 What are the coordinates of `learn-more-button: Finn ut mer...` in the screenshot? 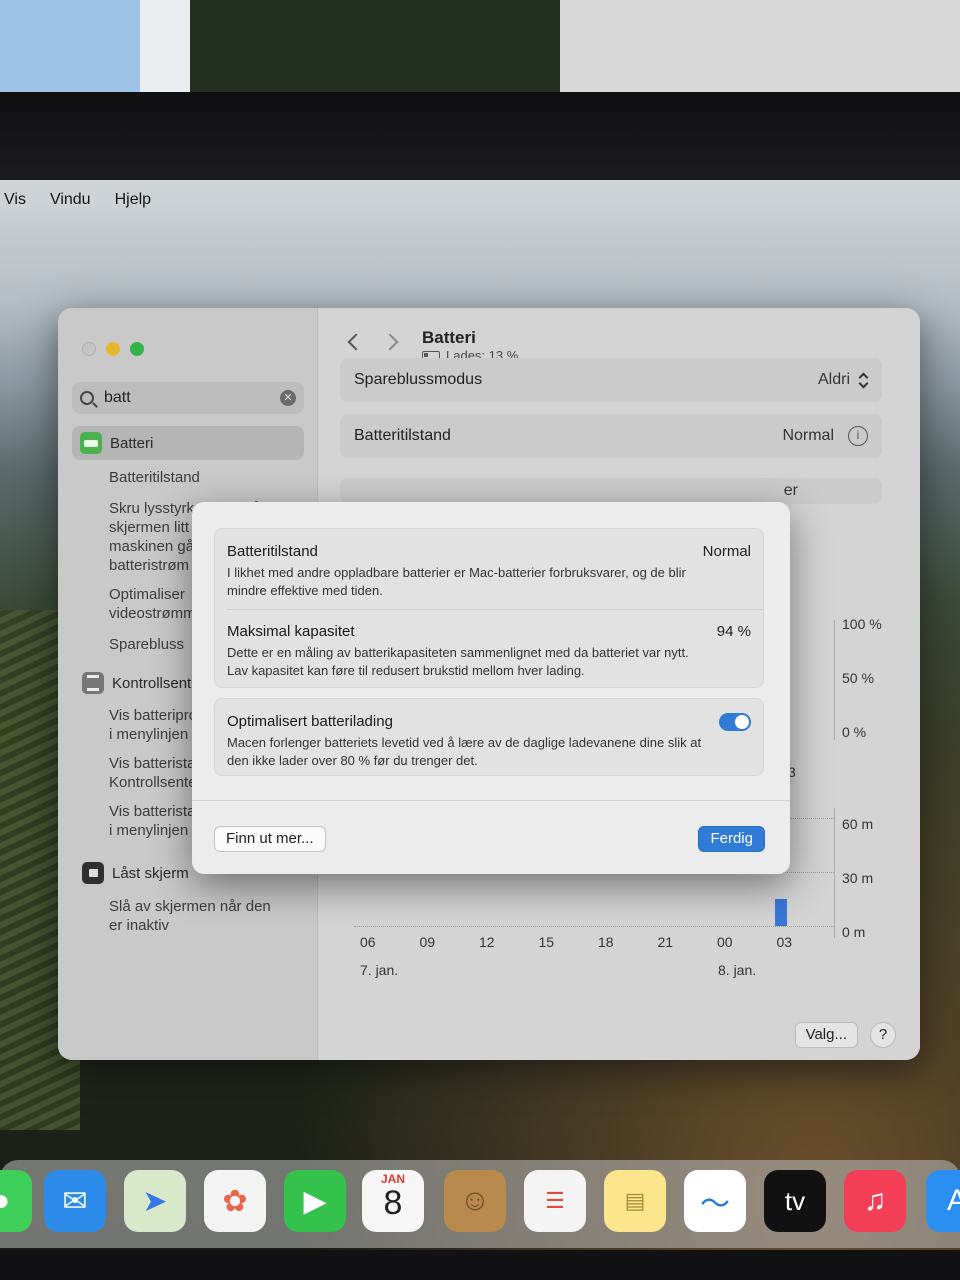 It's located at (270, 839).